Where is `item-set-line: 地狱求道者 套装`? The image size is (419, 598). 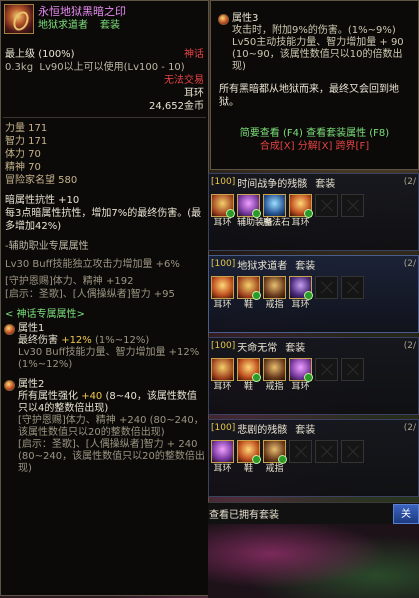 item-set-line: 地狱求道者 套装 is located at coordinates (85, 26).